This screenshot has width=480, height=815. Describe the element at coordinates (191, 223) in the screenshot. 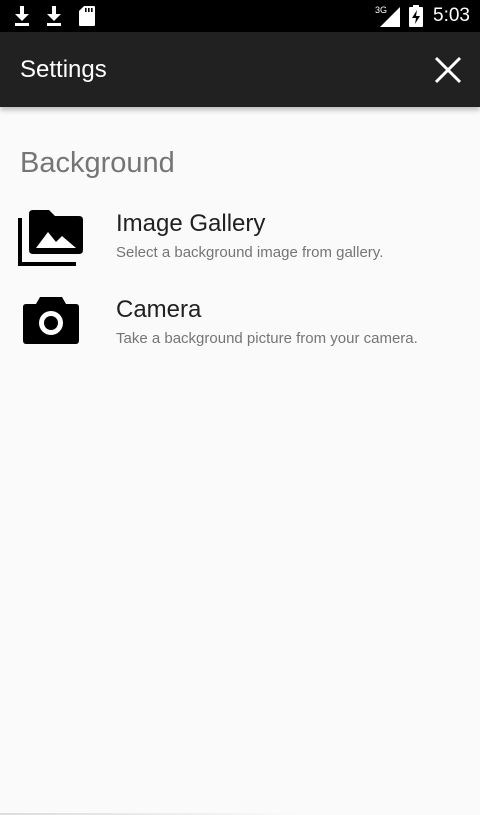

I see `image-gallery-title: Image Gallery` at that location.